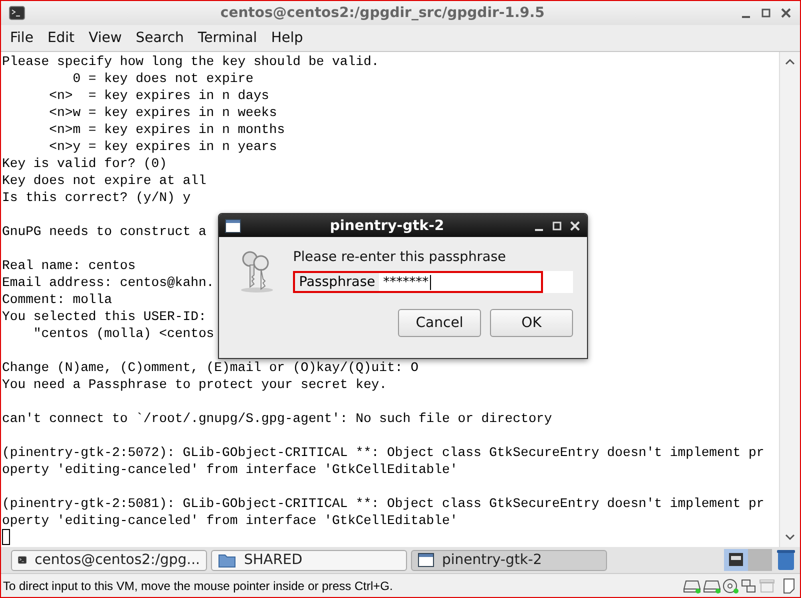  What do you see at coordinates (227, 38) in the screenshot?
I see `menu-item: Terminal` at bounding box center [227, 38].